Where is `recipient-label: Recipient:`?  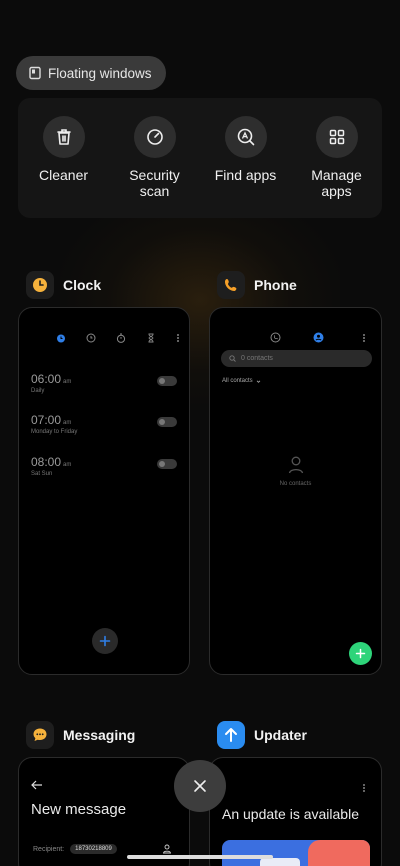
recipient-label: Recipient: is located at coordinates (49, 849).